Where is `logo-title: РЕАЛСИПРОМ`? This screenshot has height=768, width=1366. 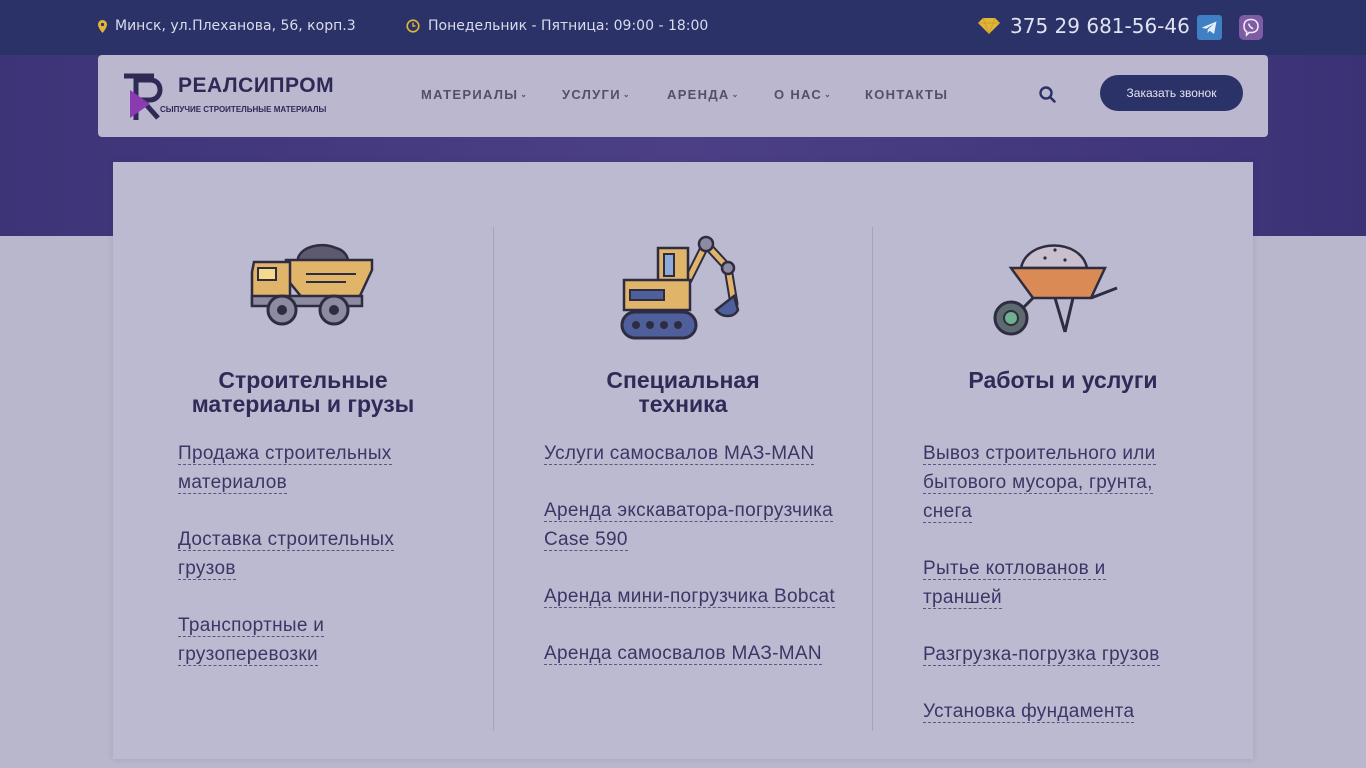
logo-title: РЕАЛСИПРОМ is located at coordinates (256, 85).